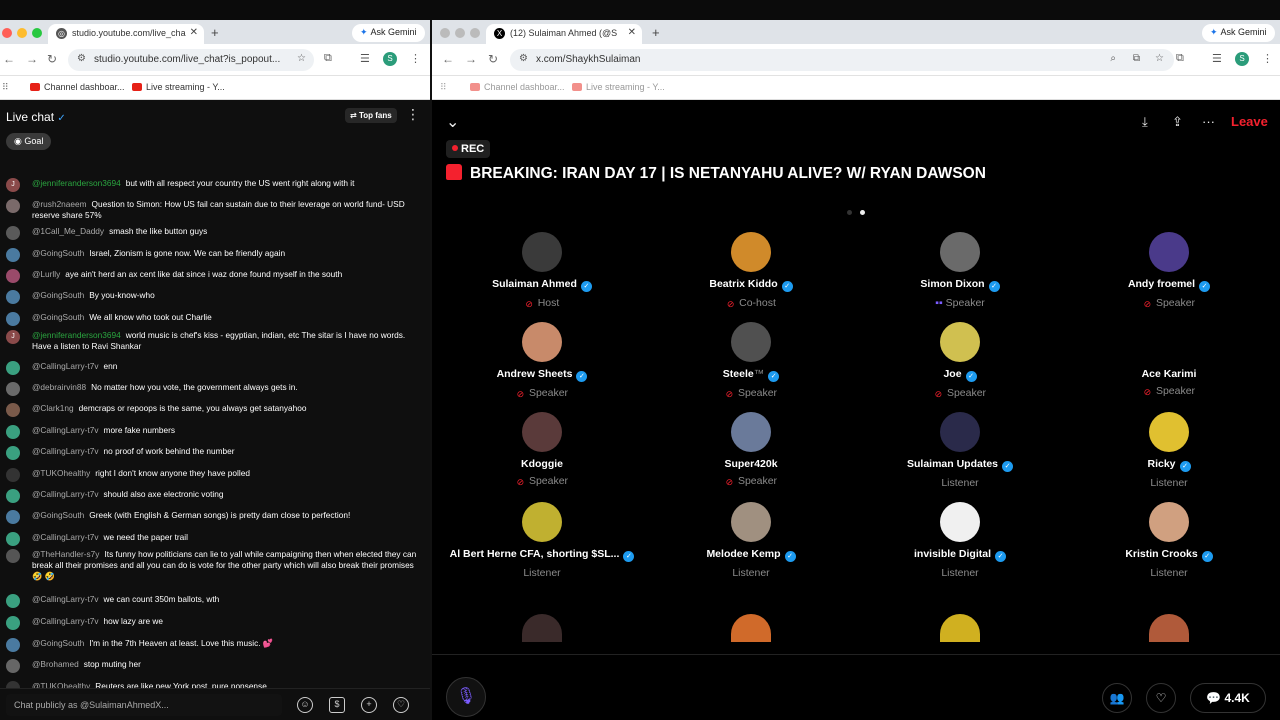 This screenshot has height=720, width=1280. I want to click on install-icon: ⧉, so click(1136, 58).